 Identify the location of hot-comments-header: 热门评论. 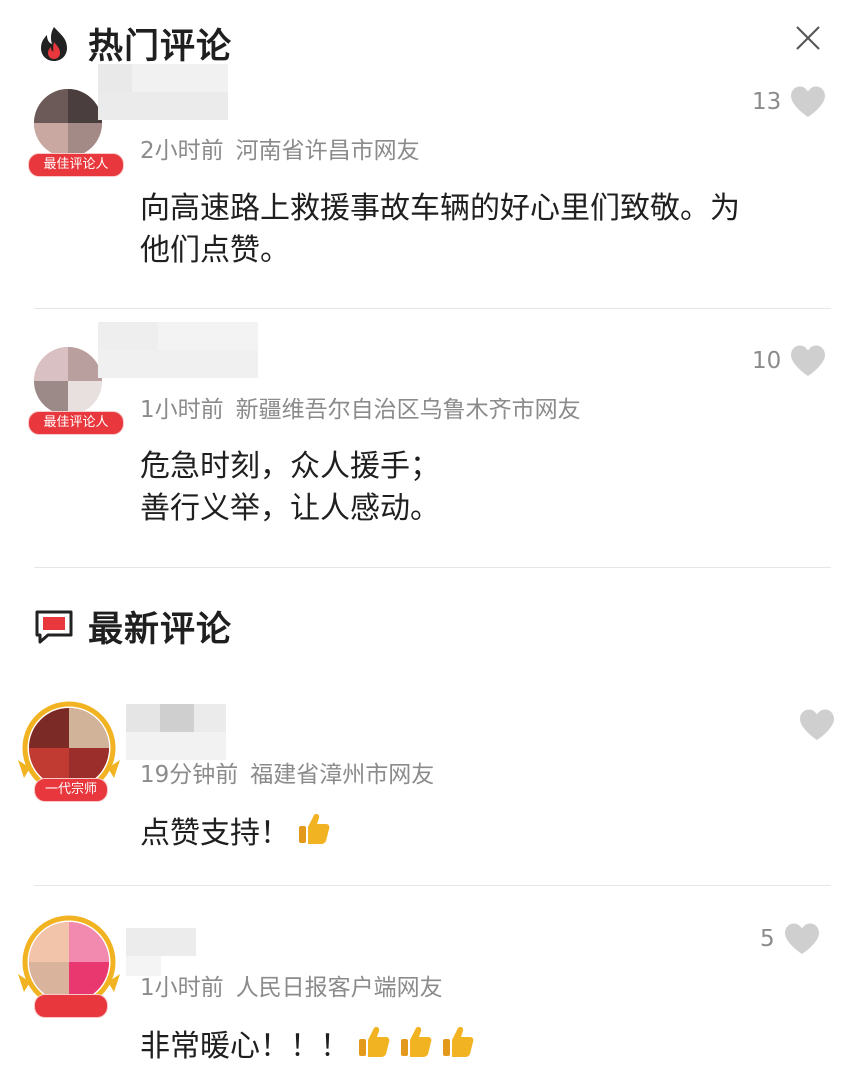
(133, 43).